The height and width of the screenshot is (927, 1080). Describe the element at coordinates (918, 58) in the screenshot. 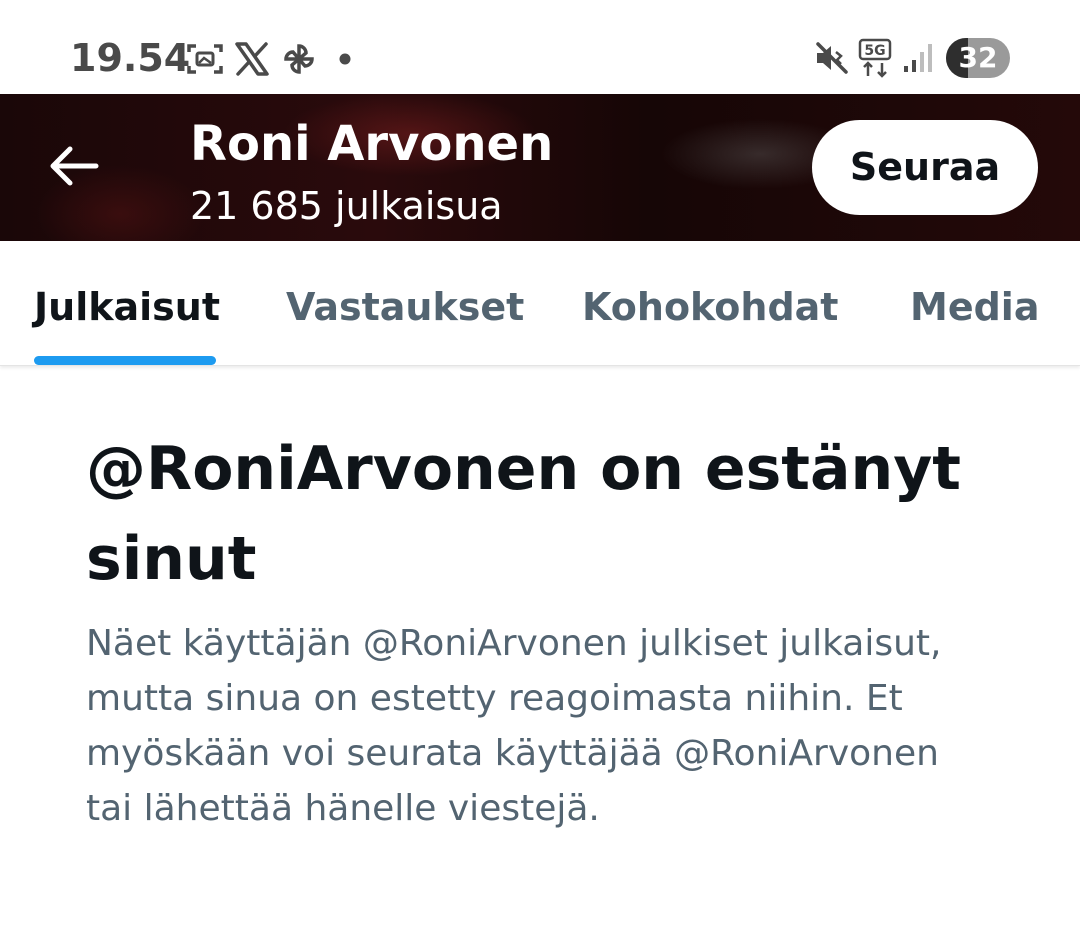

I see `signal-icon` at that location.